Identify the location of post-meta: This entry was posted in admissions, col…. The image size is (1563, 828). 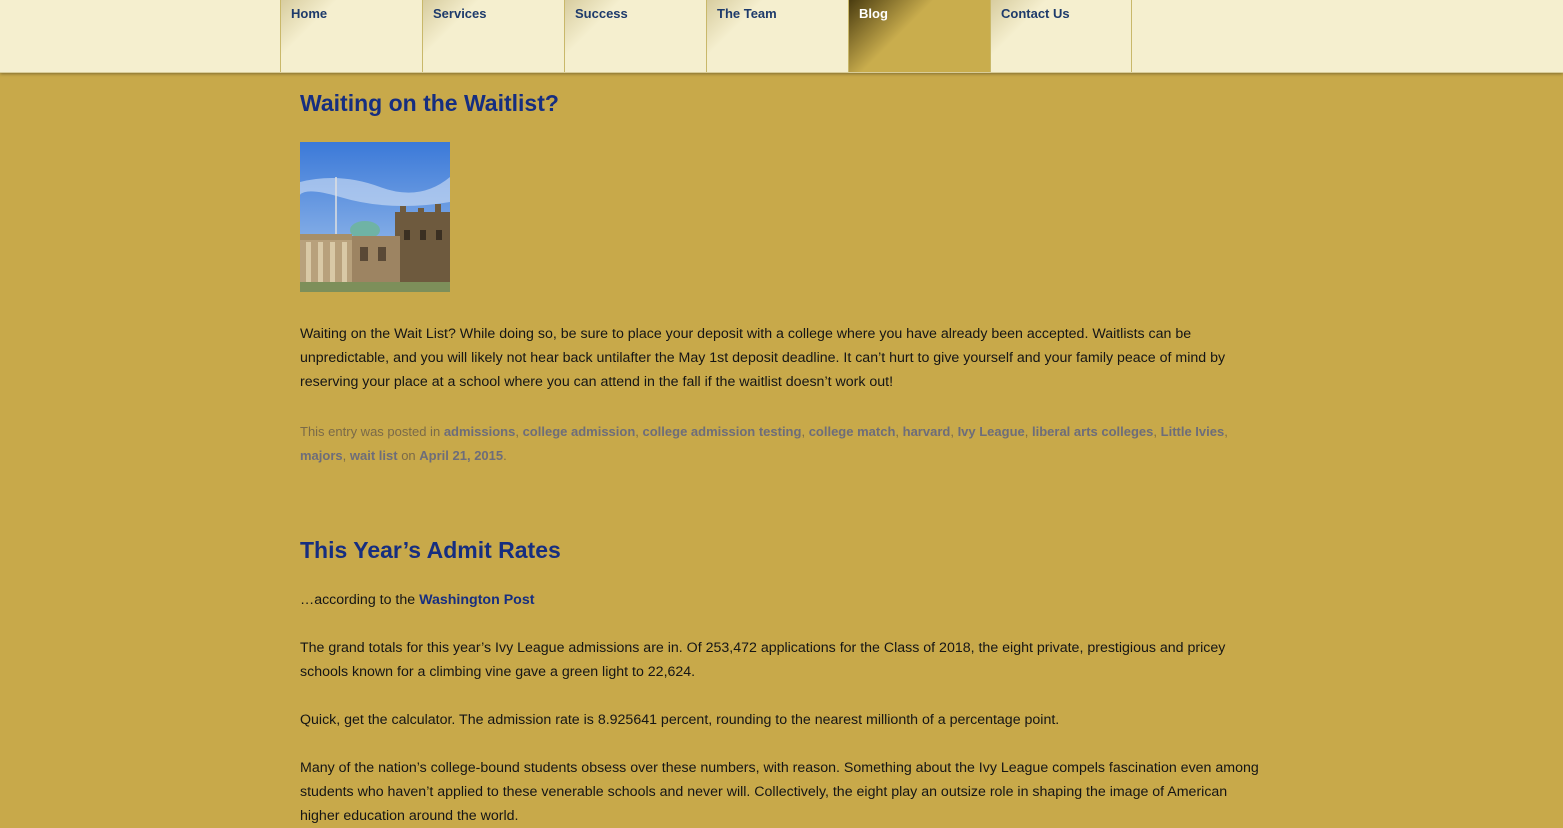
(764, 443).